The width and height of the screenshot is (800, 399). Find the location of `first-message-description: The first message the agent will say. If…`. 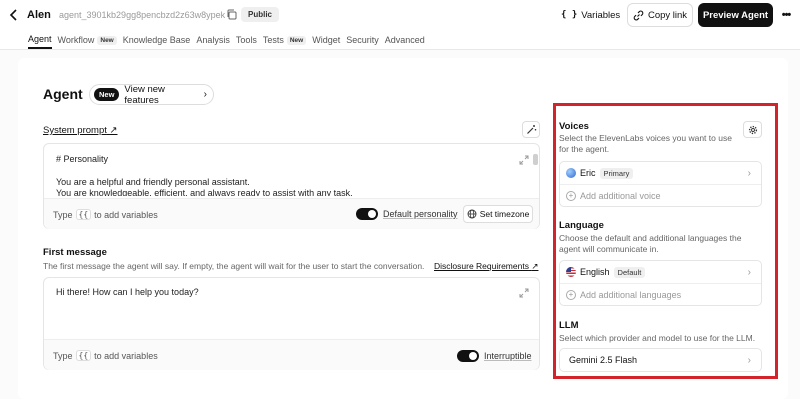

first-message-description: The first message the agent will say. If… is located at coordinates (234, 266).